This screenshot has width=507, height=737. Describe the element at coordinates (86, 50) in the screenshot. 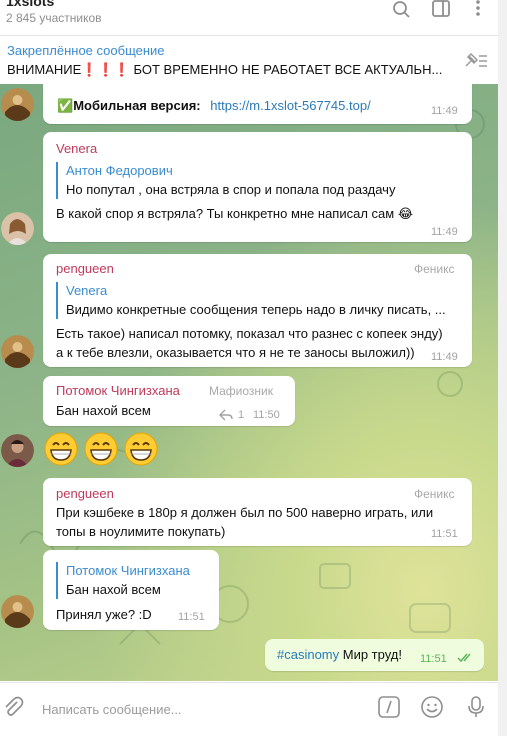

I see `pinned-title: Закреплённое сообщение` at that location.